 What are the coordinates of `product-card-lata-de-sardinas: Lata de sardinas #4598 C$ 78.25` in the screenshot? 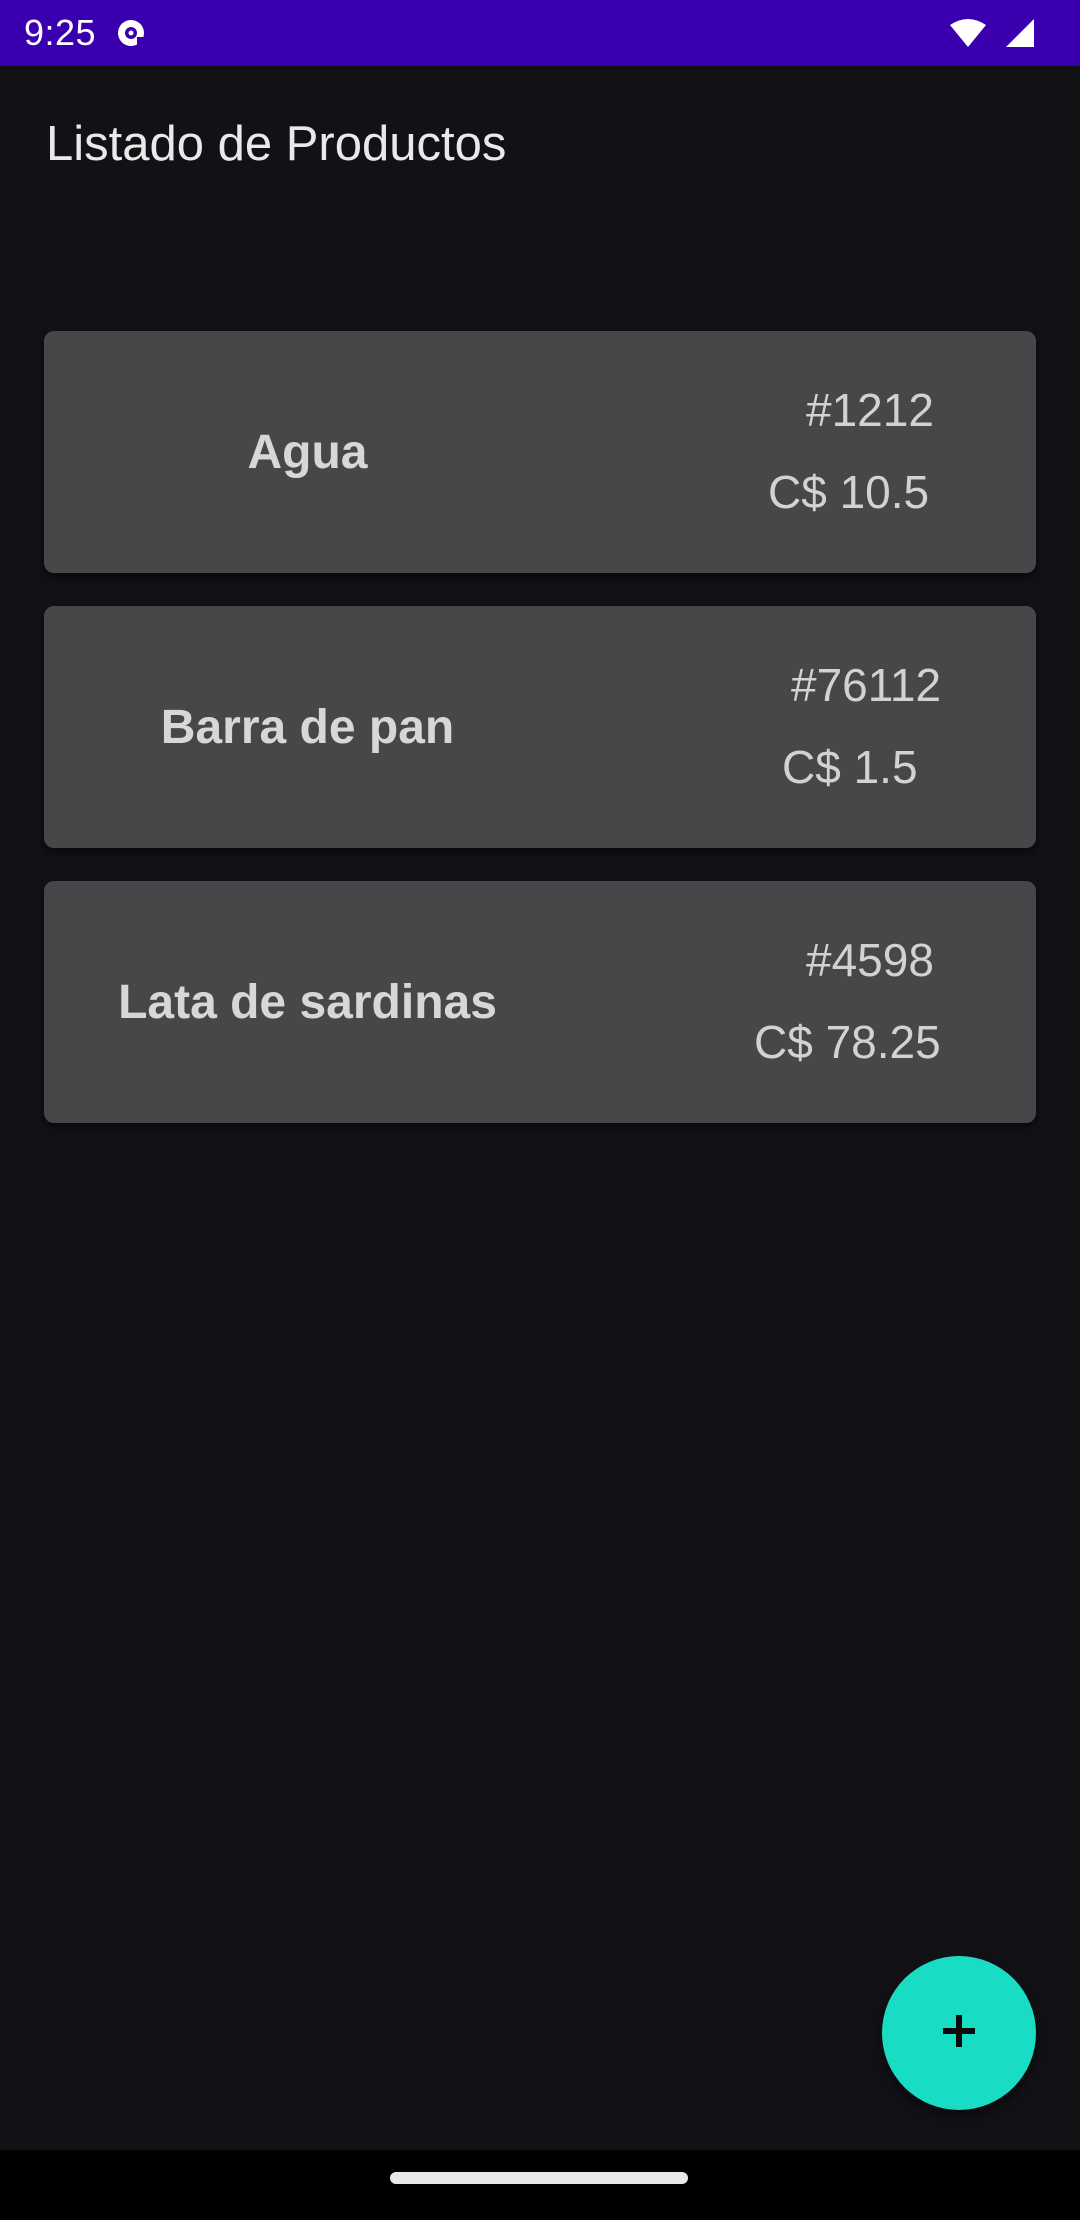 It's located at (540, 1002).